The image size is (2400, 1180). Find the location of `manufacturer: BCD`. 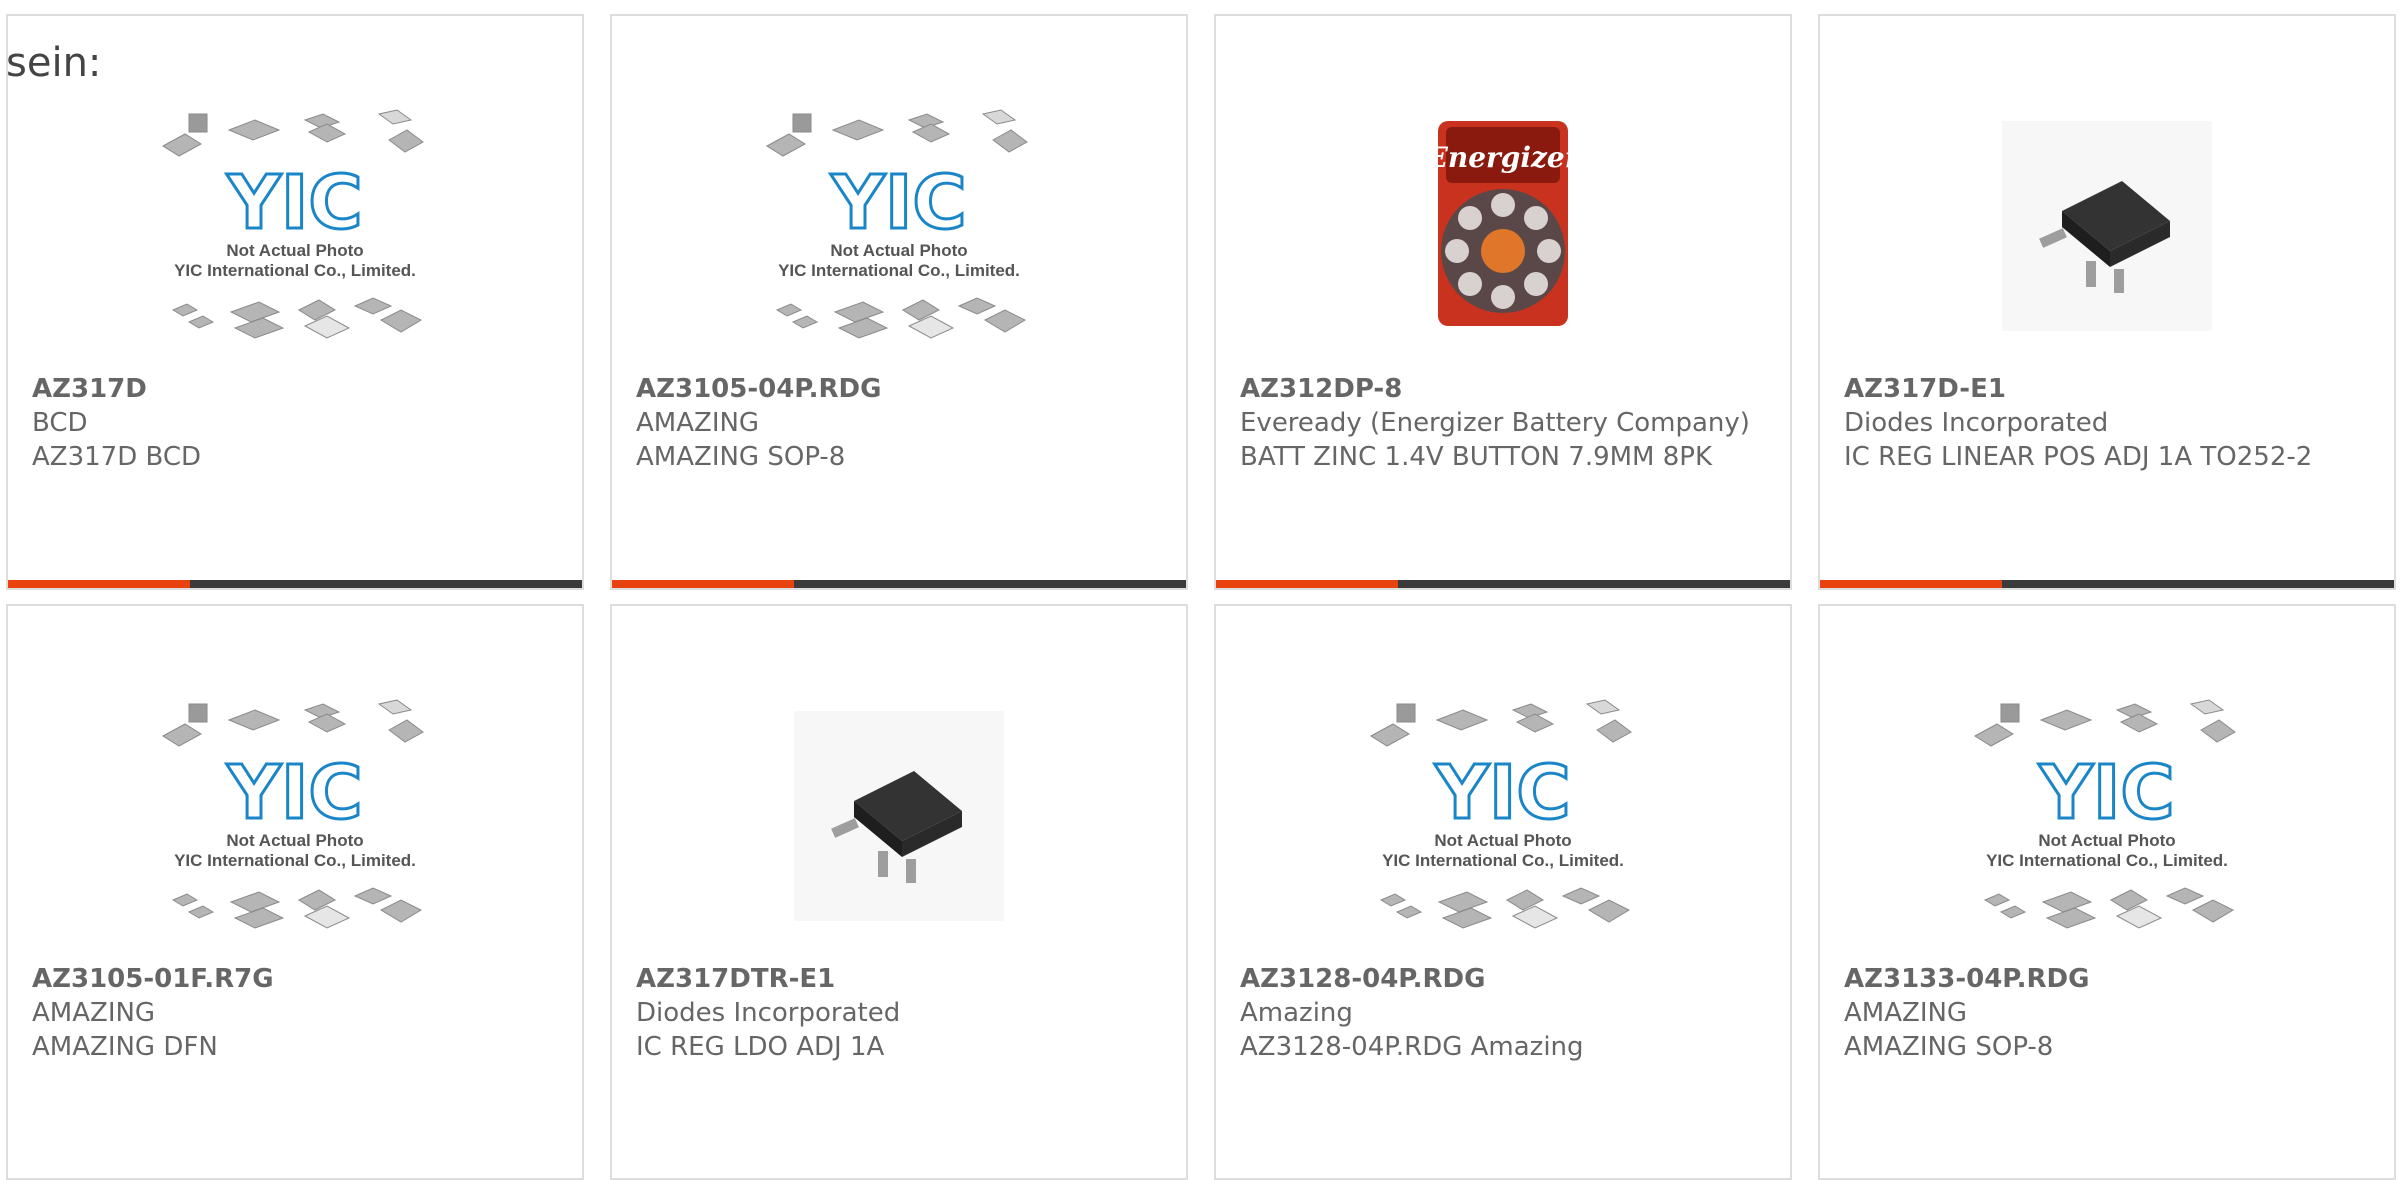

manufacturer: BCD is located at coordinates (60, 423).